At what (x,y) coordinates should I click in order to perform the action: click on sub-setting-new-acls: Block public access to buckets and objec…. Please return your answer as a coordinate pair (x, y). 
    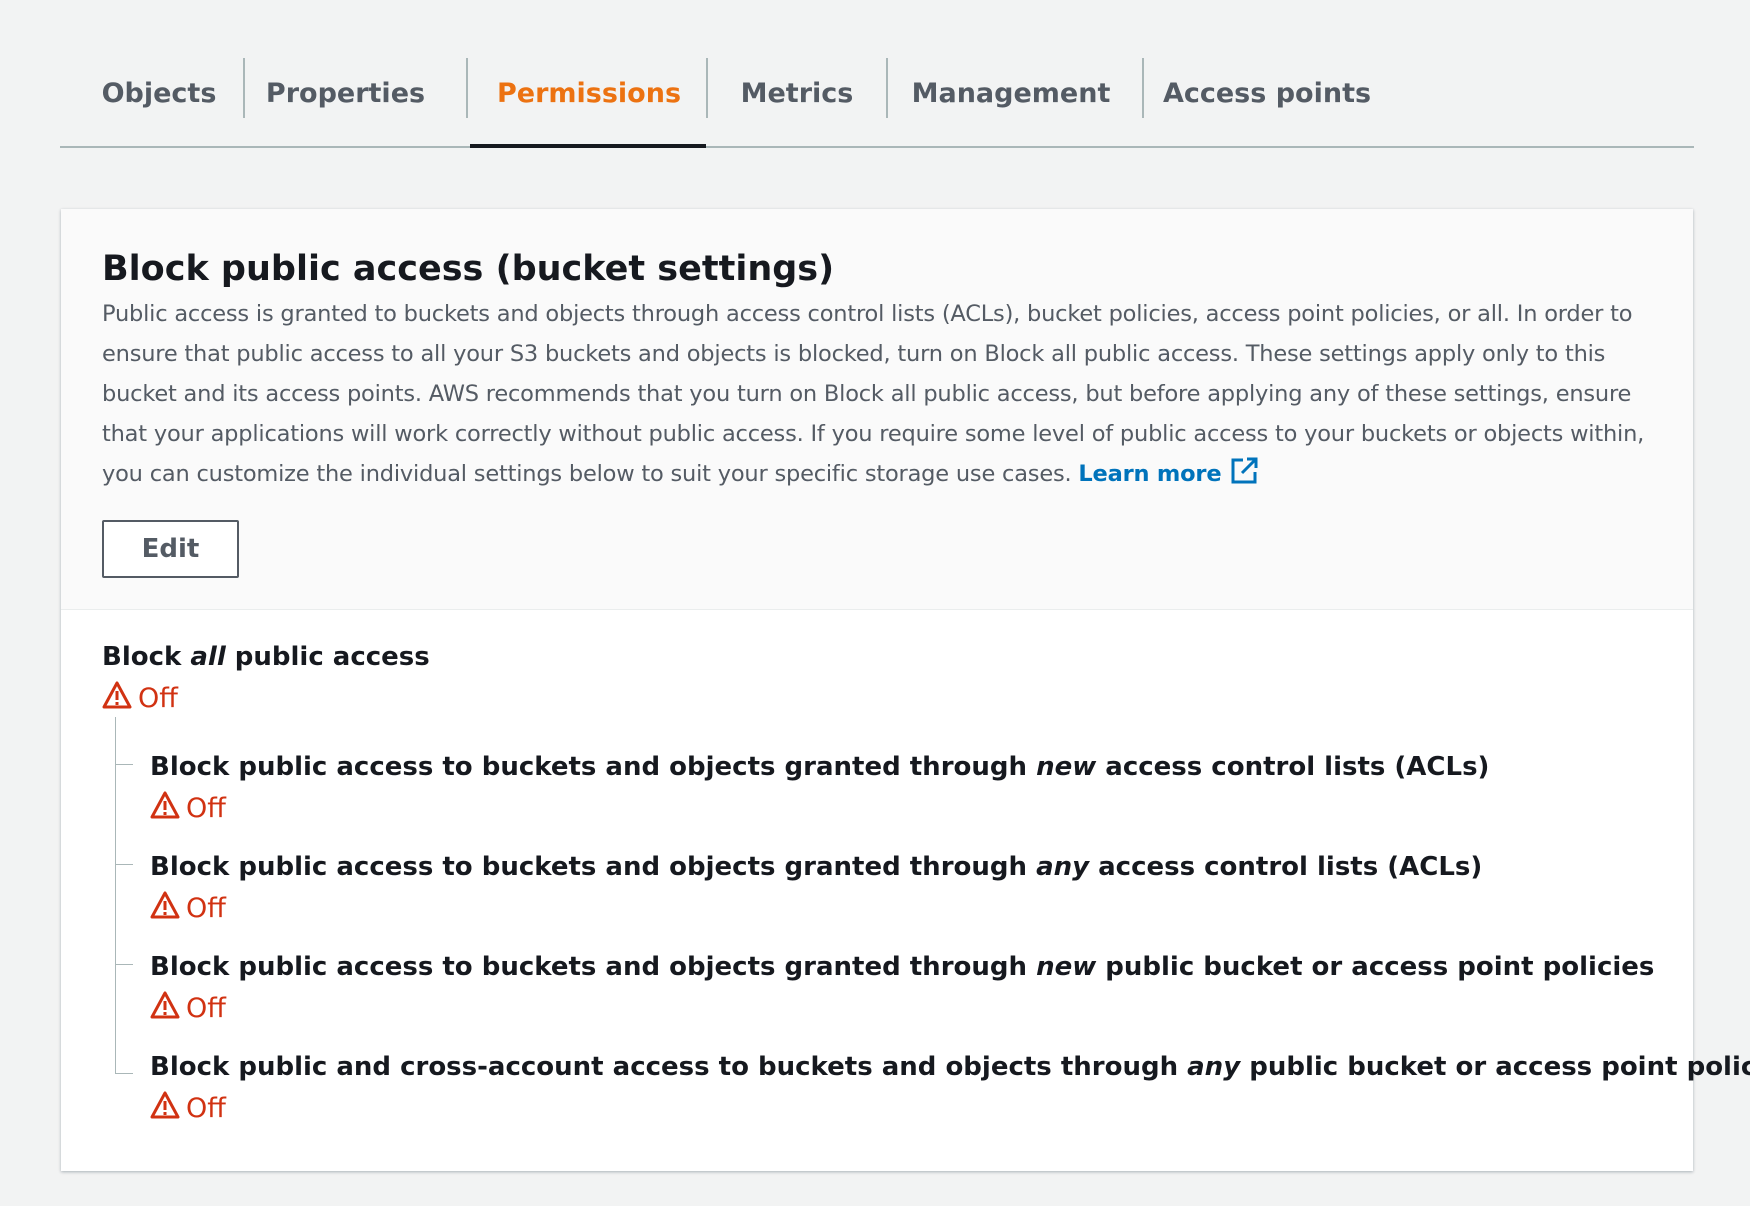
    Looking at the image, I should click on (819, 789).